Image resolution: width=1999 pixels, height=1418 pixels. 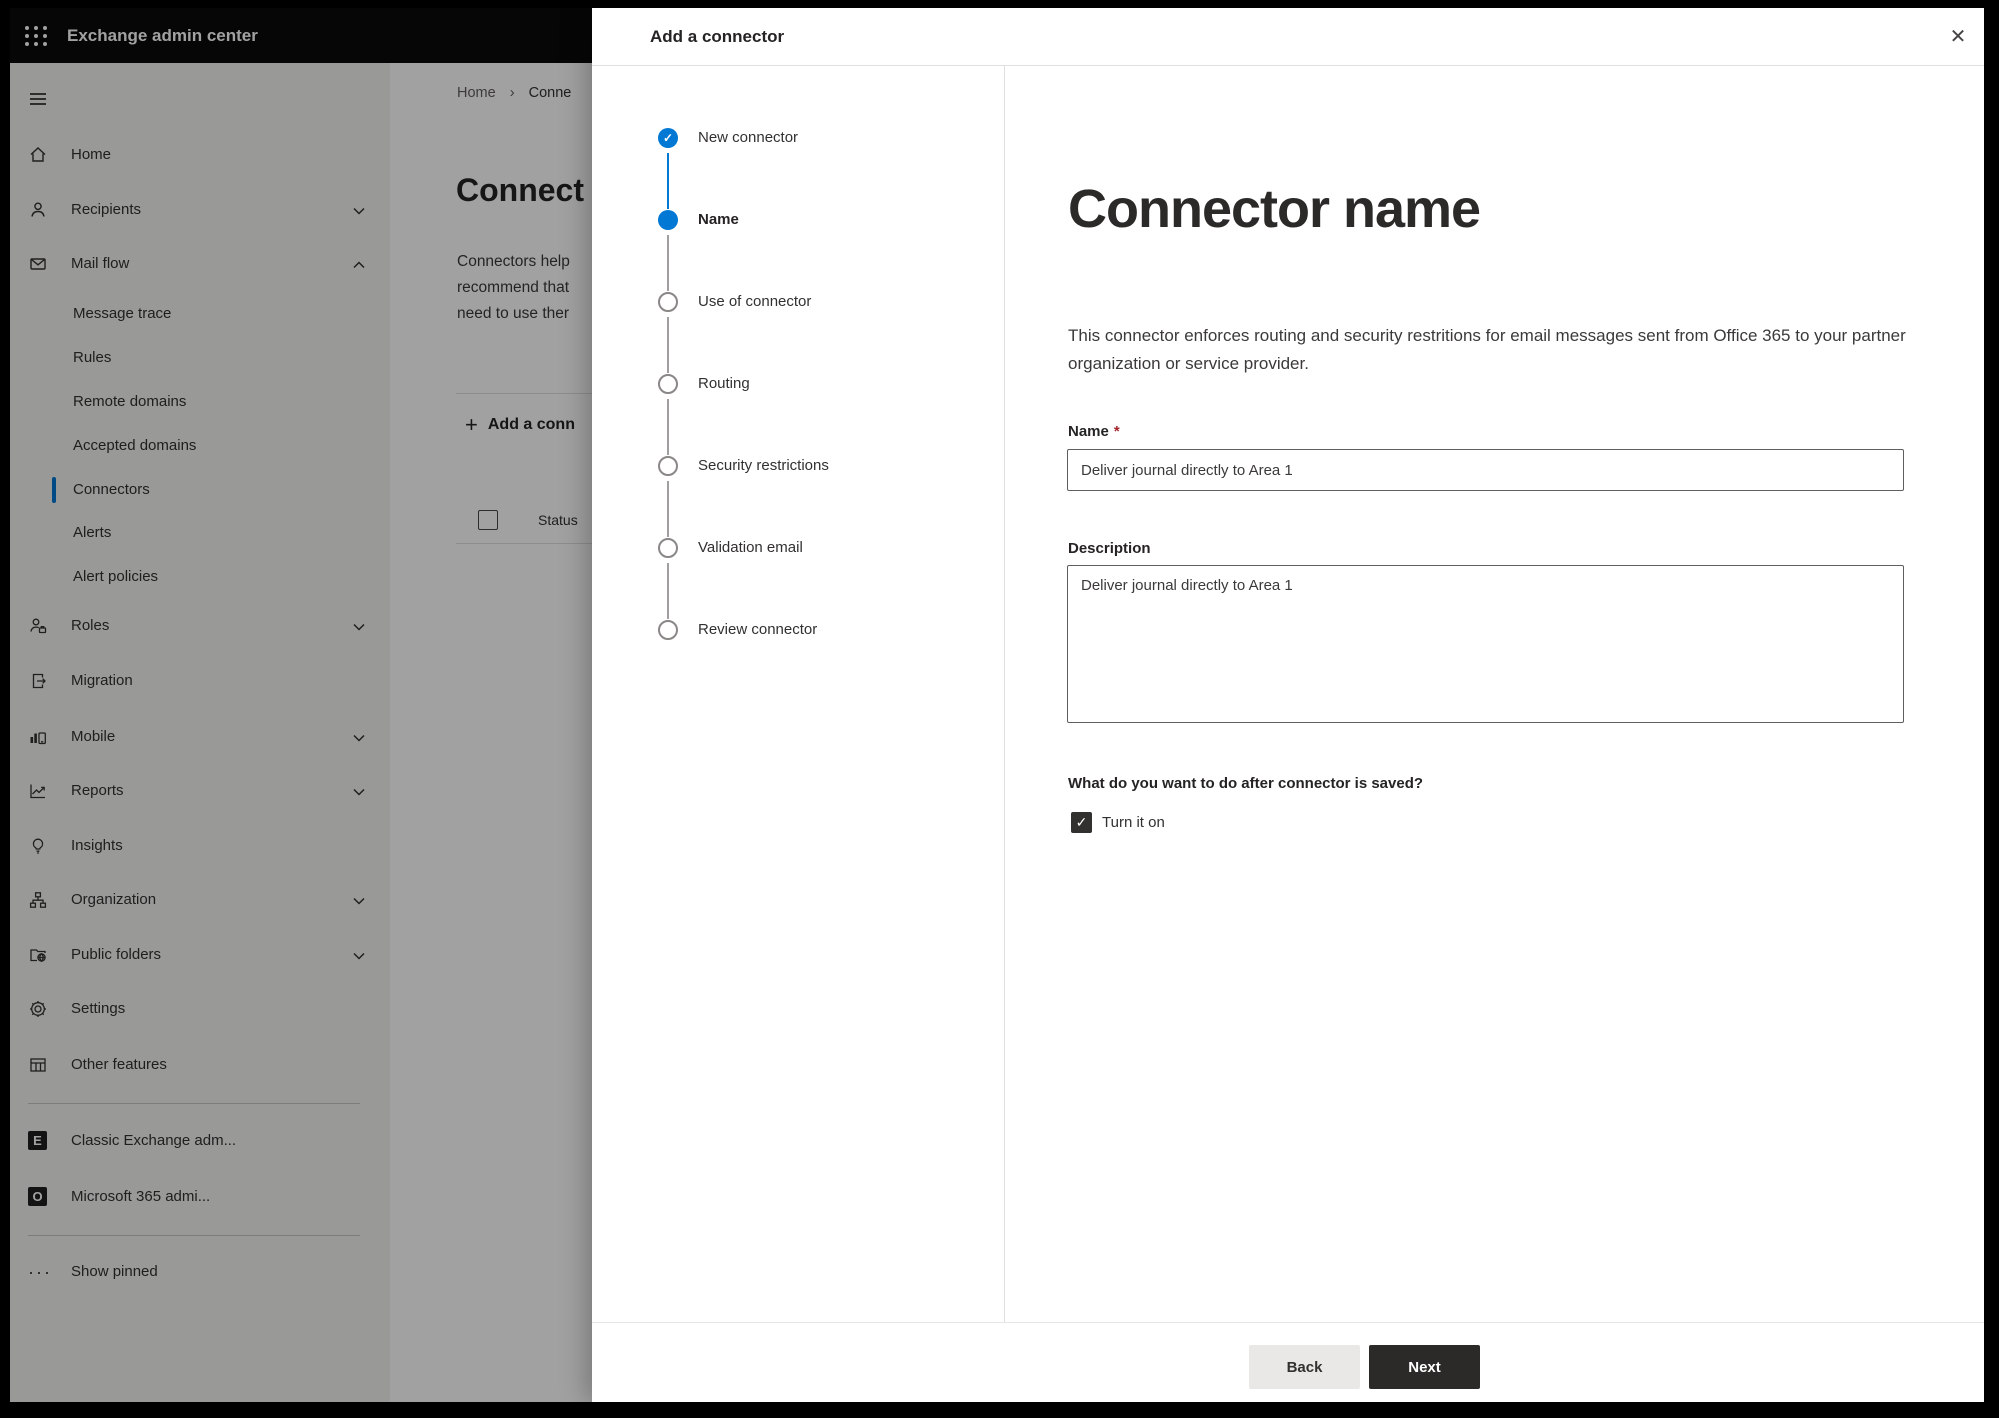 I want to click on required-asterisk: *, so click(x=1116, y=431).